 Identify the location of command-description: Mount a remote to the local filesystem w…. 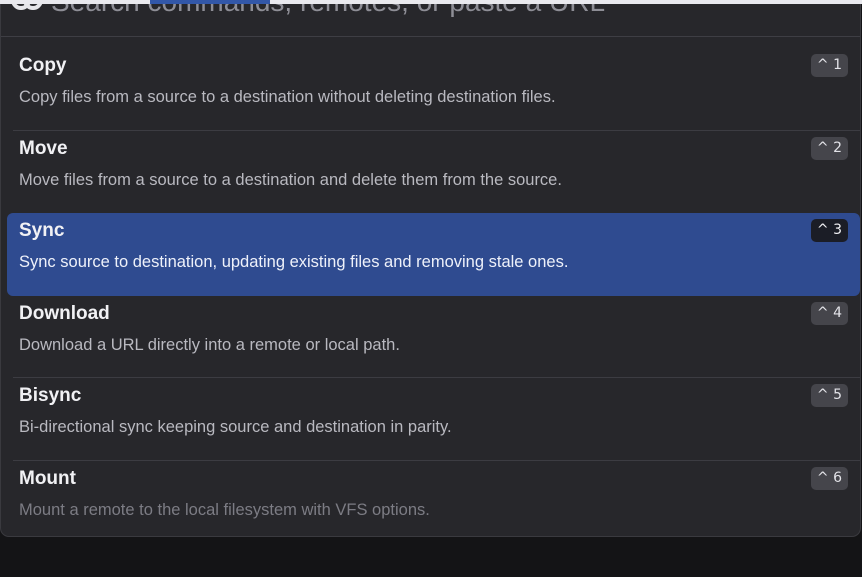
(224, 509).